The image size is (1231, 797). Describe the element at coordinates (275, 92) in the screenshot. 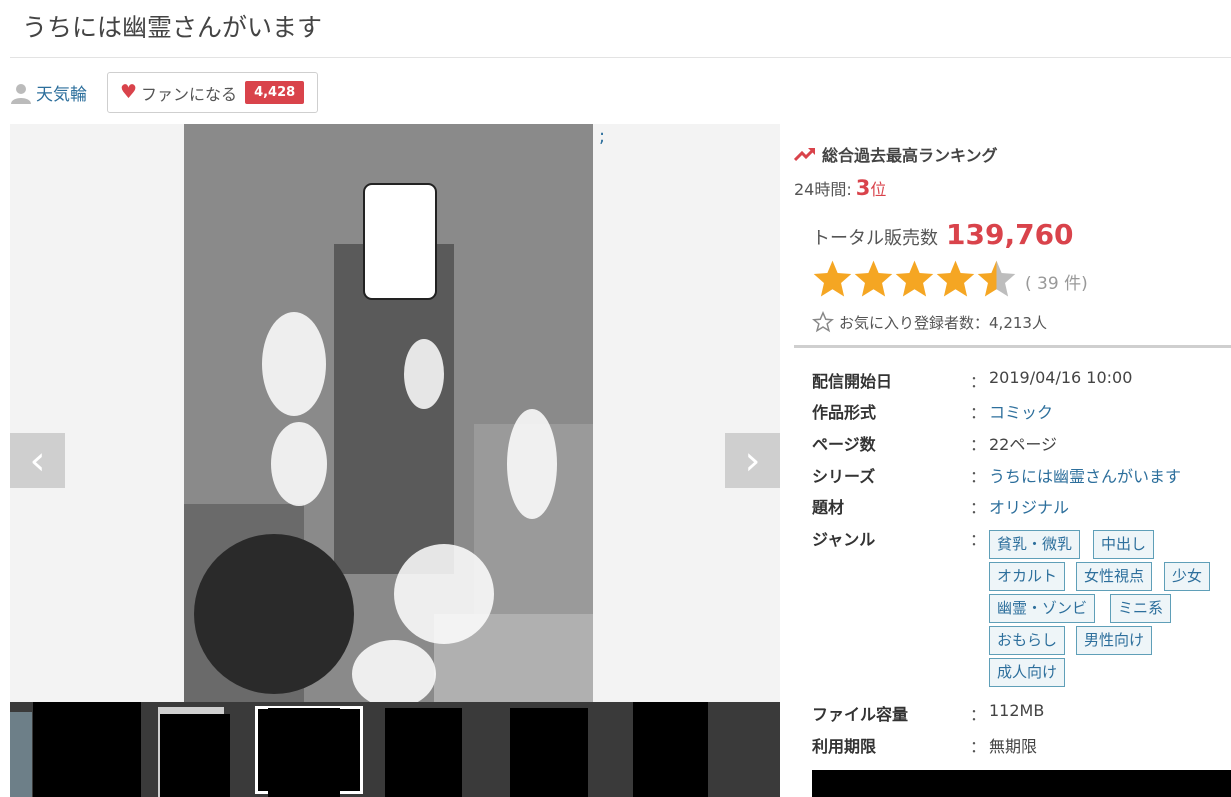

I see `fan-count-badge: 4,428` at that location.